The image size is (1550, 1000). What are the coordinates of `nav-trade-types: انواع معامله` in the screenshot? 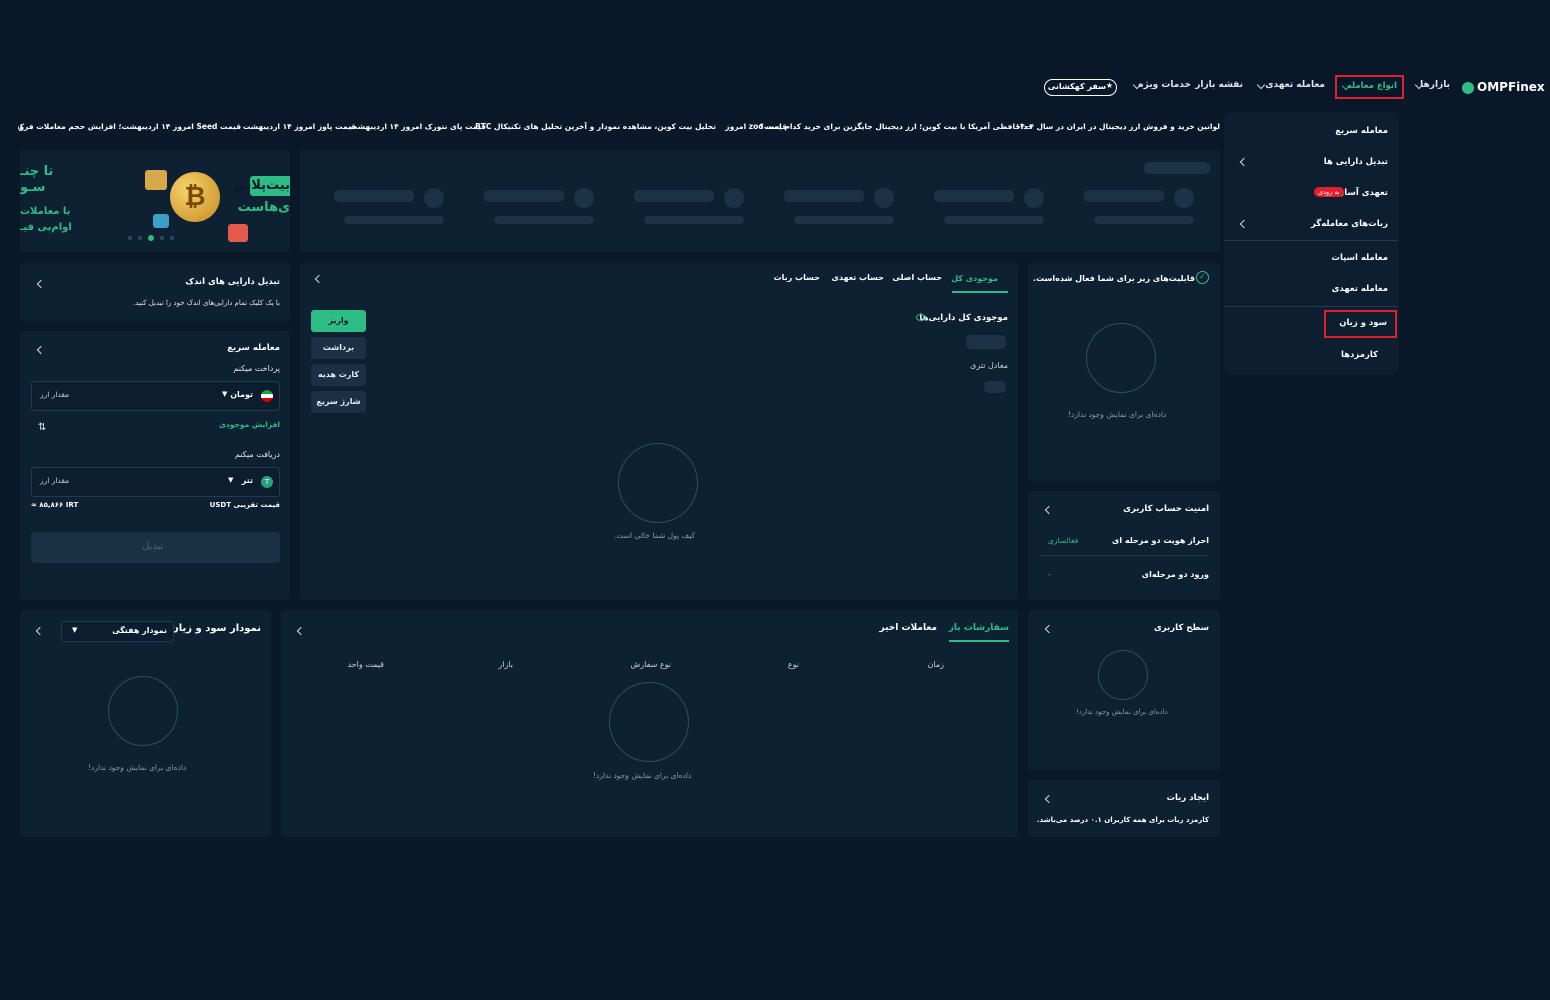 It's located at (1369, 87).